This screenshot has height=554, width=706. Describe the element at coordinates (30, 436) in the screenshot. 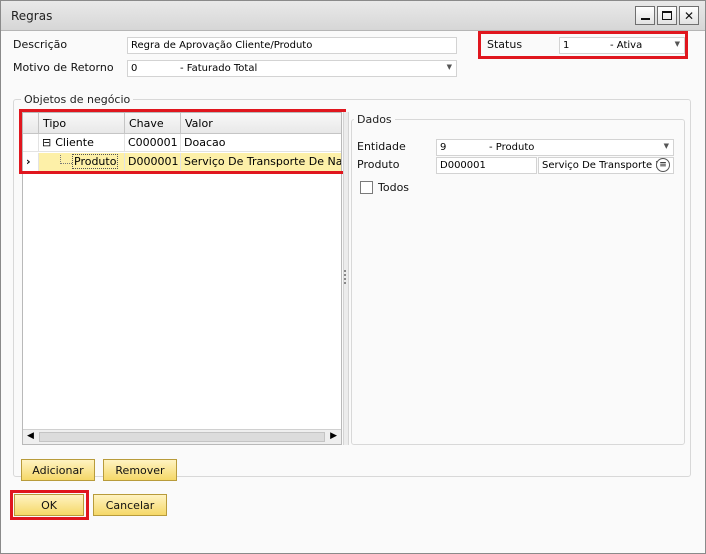

I see `scroll-left-icon: ◀` at that location.